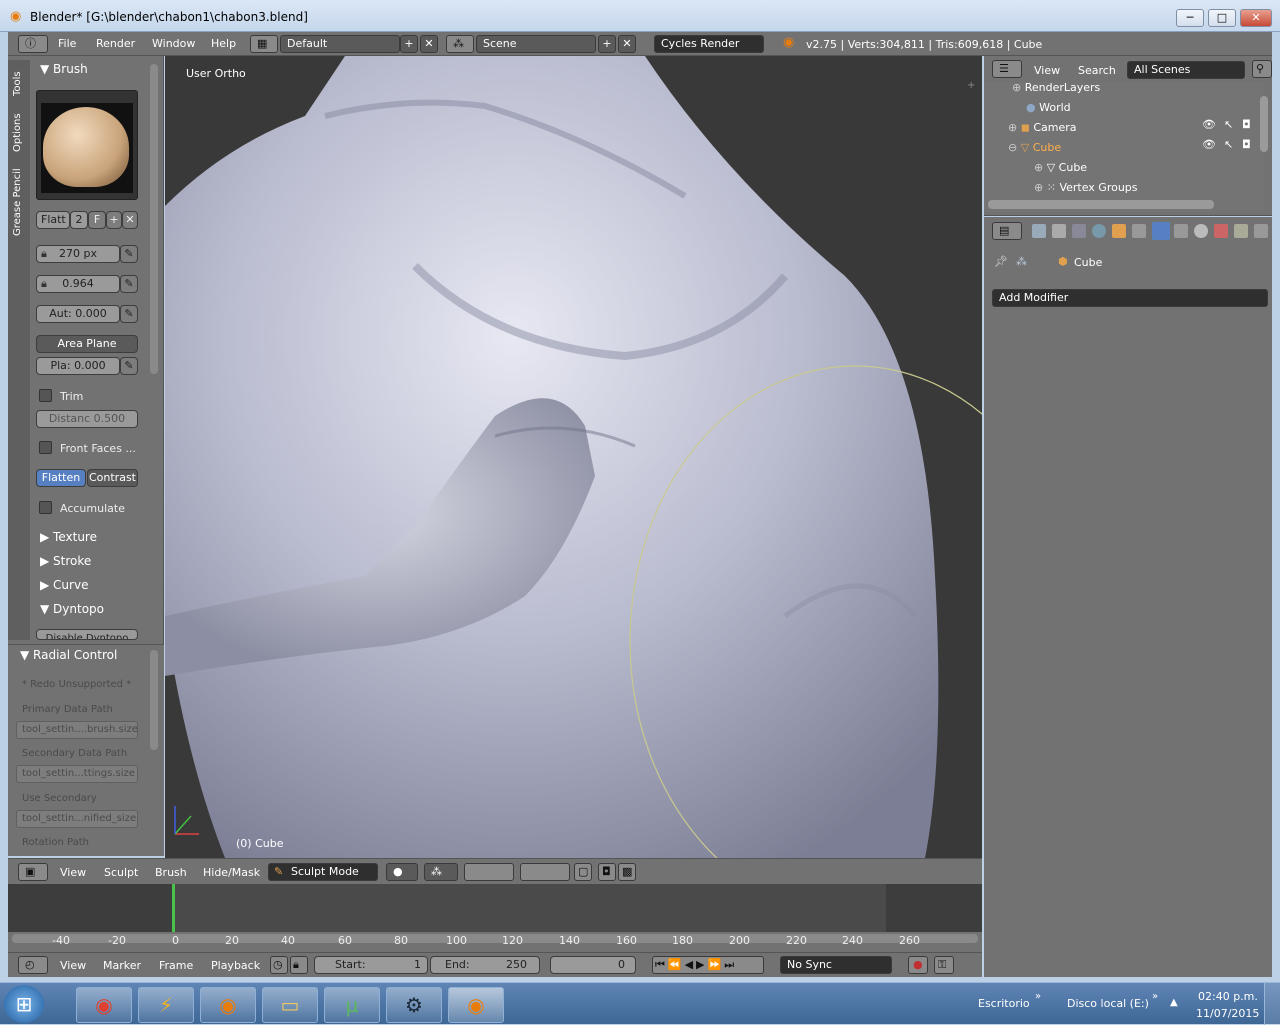  Describe the element at coordinates (173, 910) in the screenshot. I see `current-frame-marker` at that location.